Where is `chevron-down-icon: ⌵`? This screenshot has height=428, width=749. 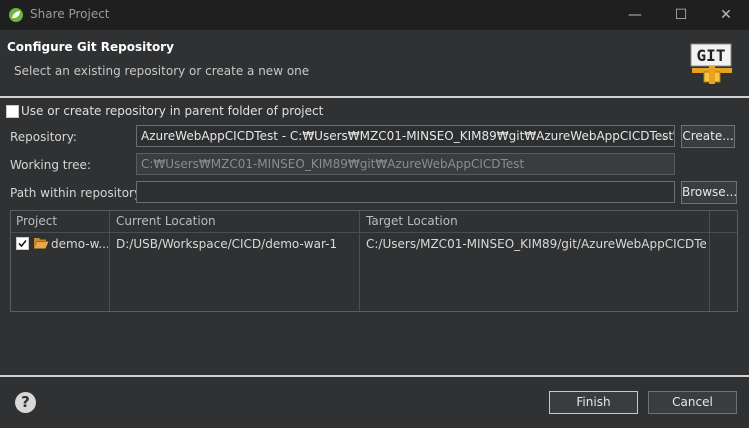
chevron-down-icon: ⌵ is located at coordinates (664, 136).